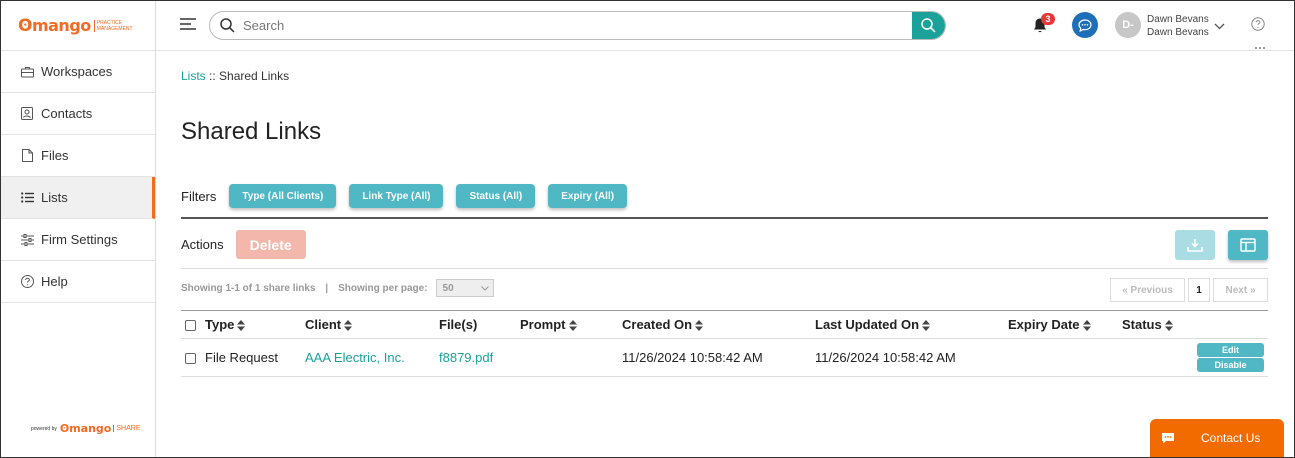 The image size is (1295, 458). What do you see at coordinates (78, 282) in the screenshot?
I see `sidebar-item-help: Help` at bounding box center [78, 282].